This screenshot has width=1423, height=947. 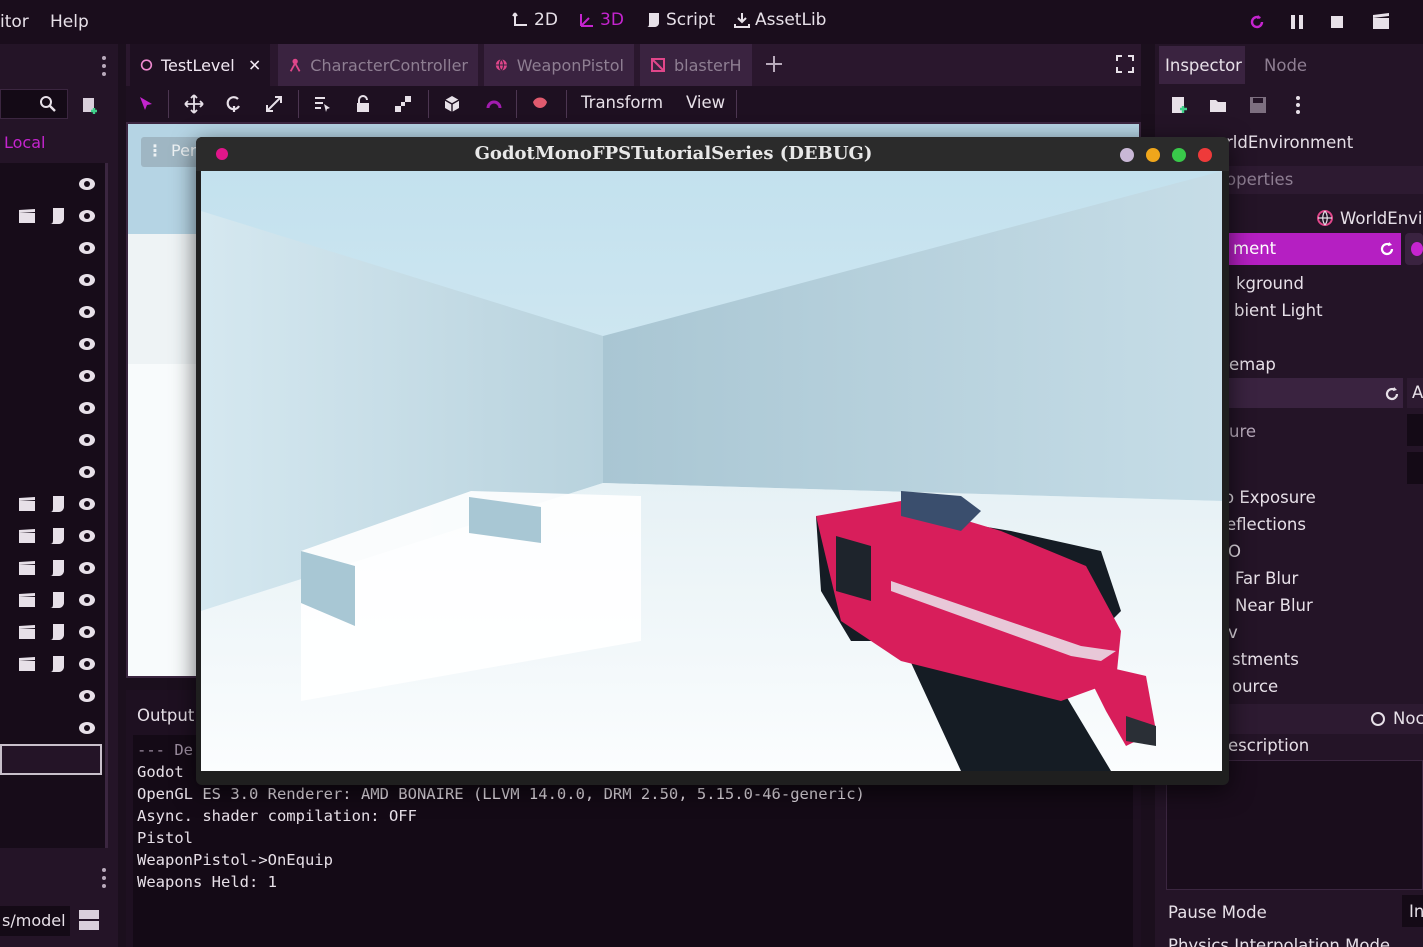 I want to click on split-view-icon, so click(x=89, y=920).